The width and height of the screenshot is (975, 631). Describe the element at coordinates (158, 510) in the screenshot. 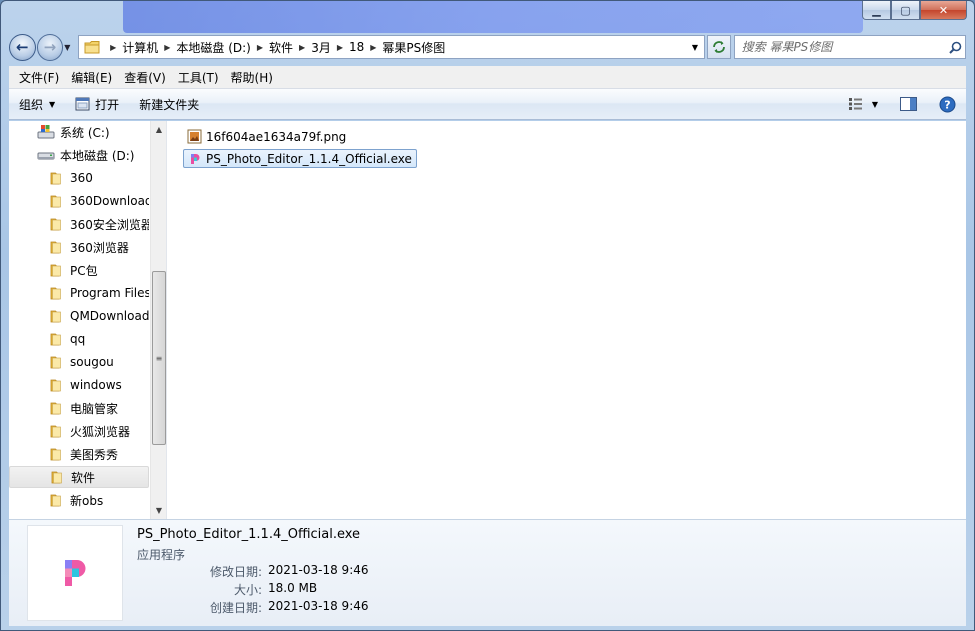

I see `scroll-down-arrow: ▼` at that location.